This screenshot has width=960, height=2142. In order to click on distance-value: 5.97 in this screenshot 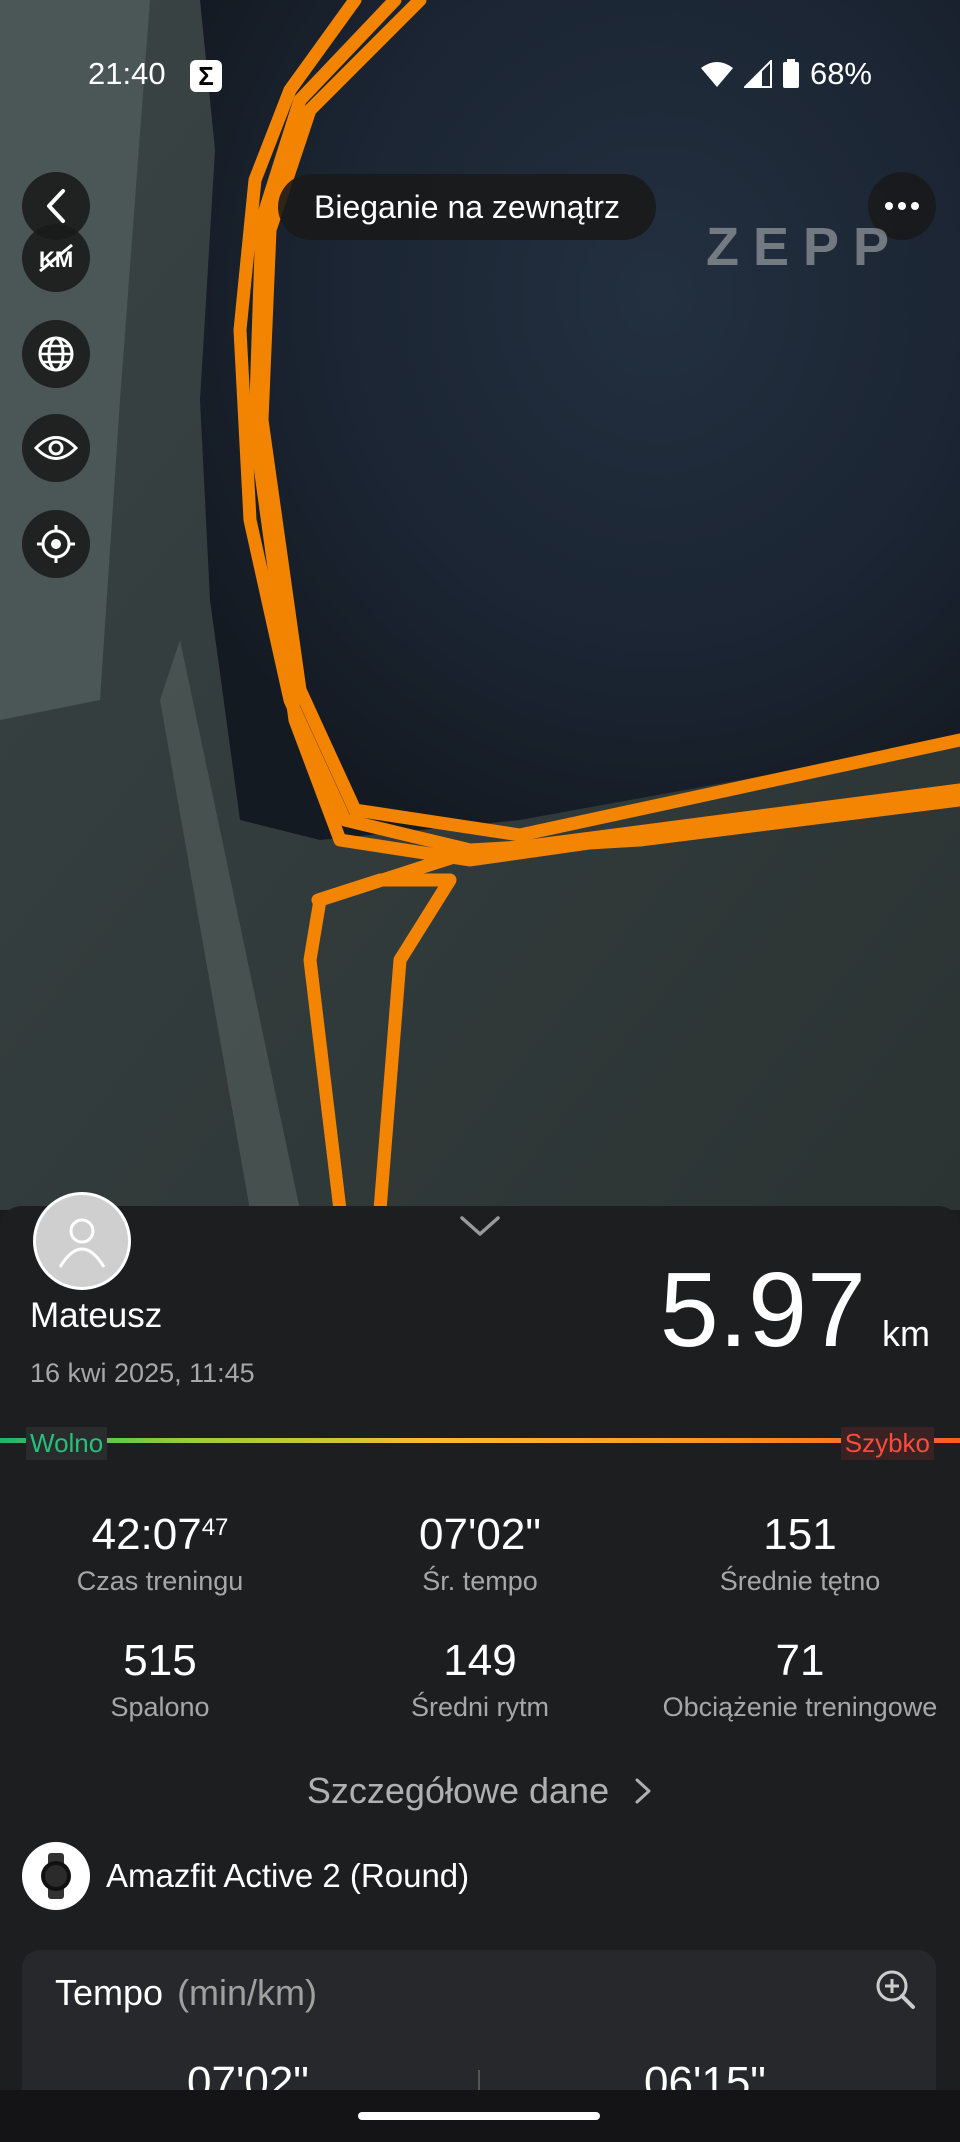, I will do `click(762, 1310)`.